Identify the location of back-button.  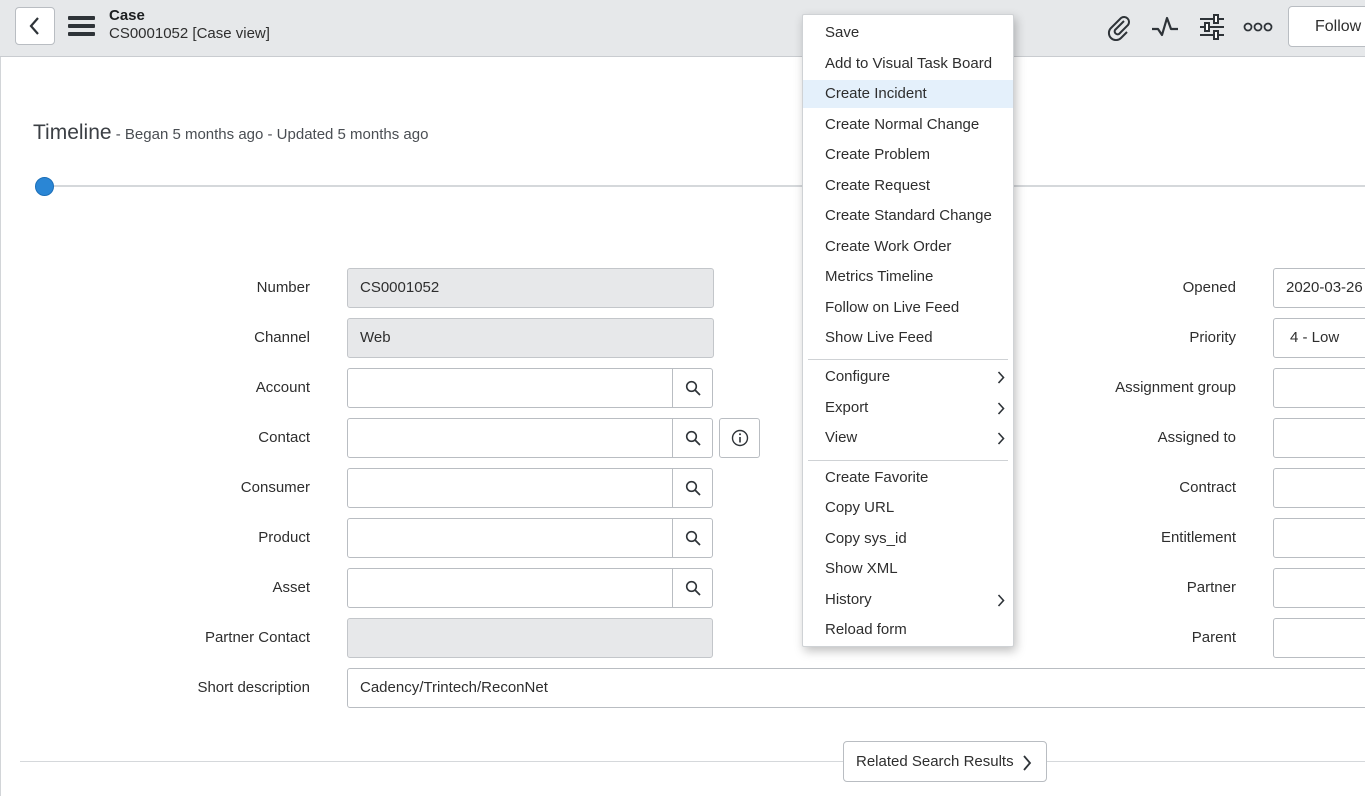
(35, 26).